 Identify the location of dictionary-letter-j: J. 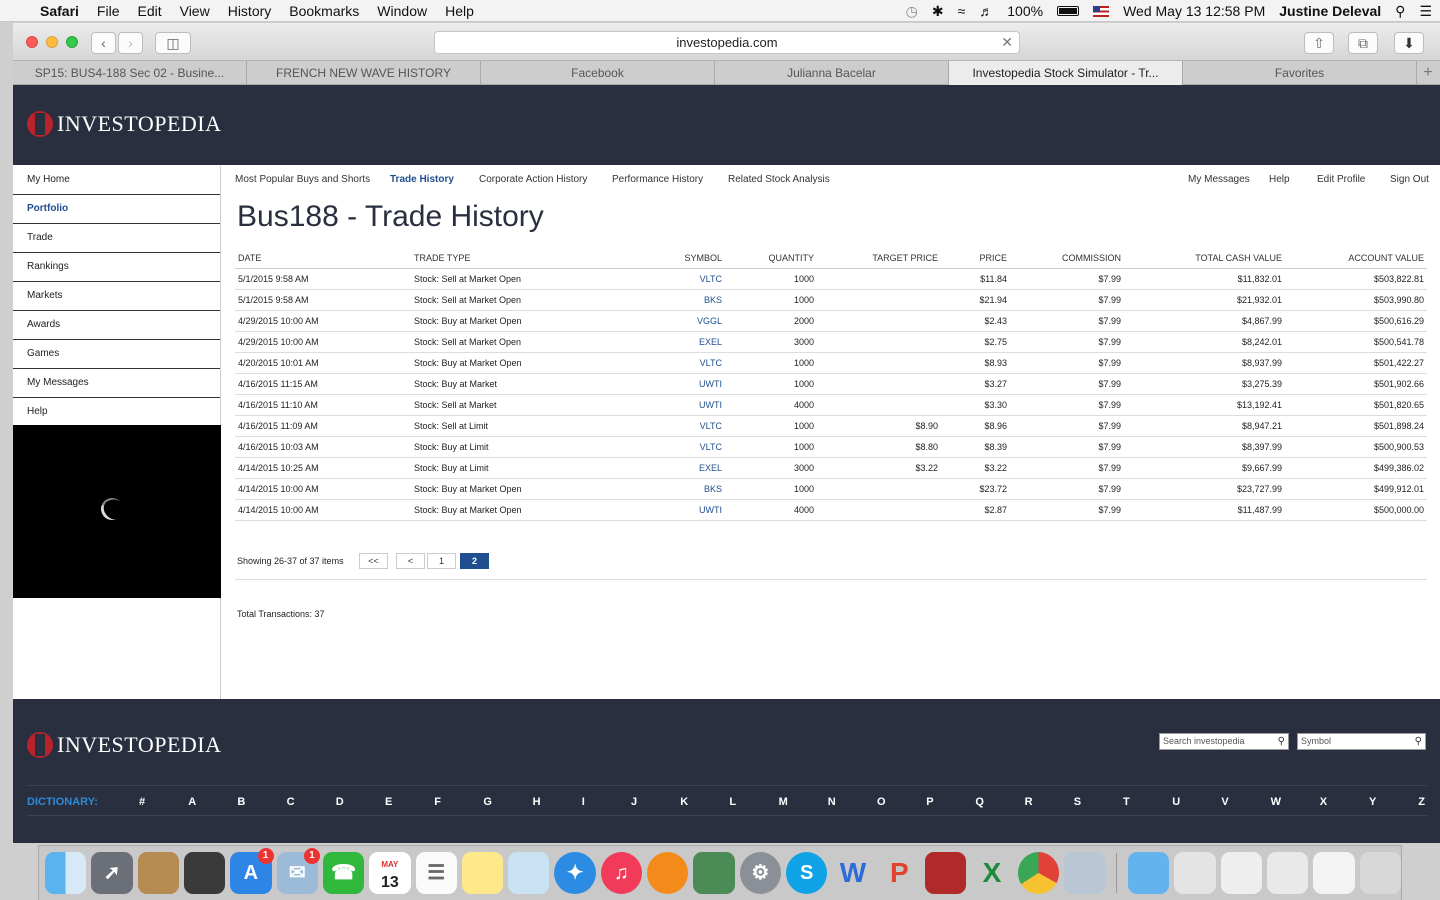
(634, 802).